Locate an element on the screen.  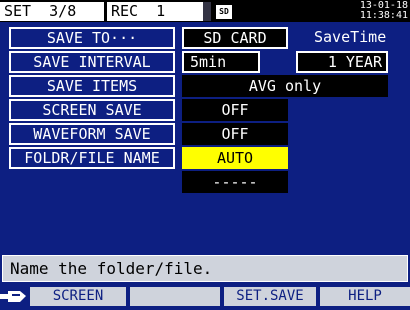
datetime: 13-01-18 11:38:41 is located at coordinates (373, 11).